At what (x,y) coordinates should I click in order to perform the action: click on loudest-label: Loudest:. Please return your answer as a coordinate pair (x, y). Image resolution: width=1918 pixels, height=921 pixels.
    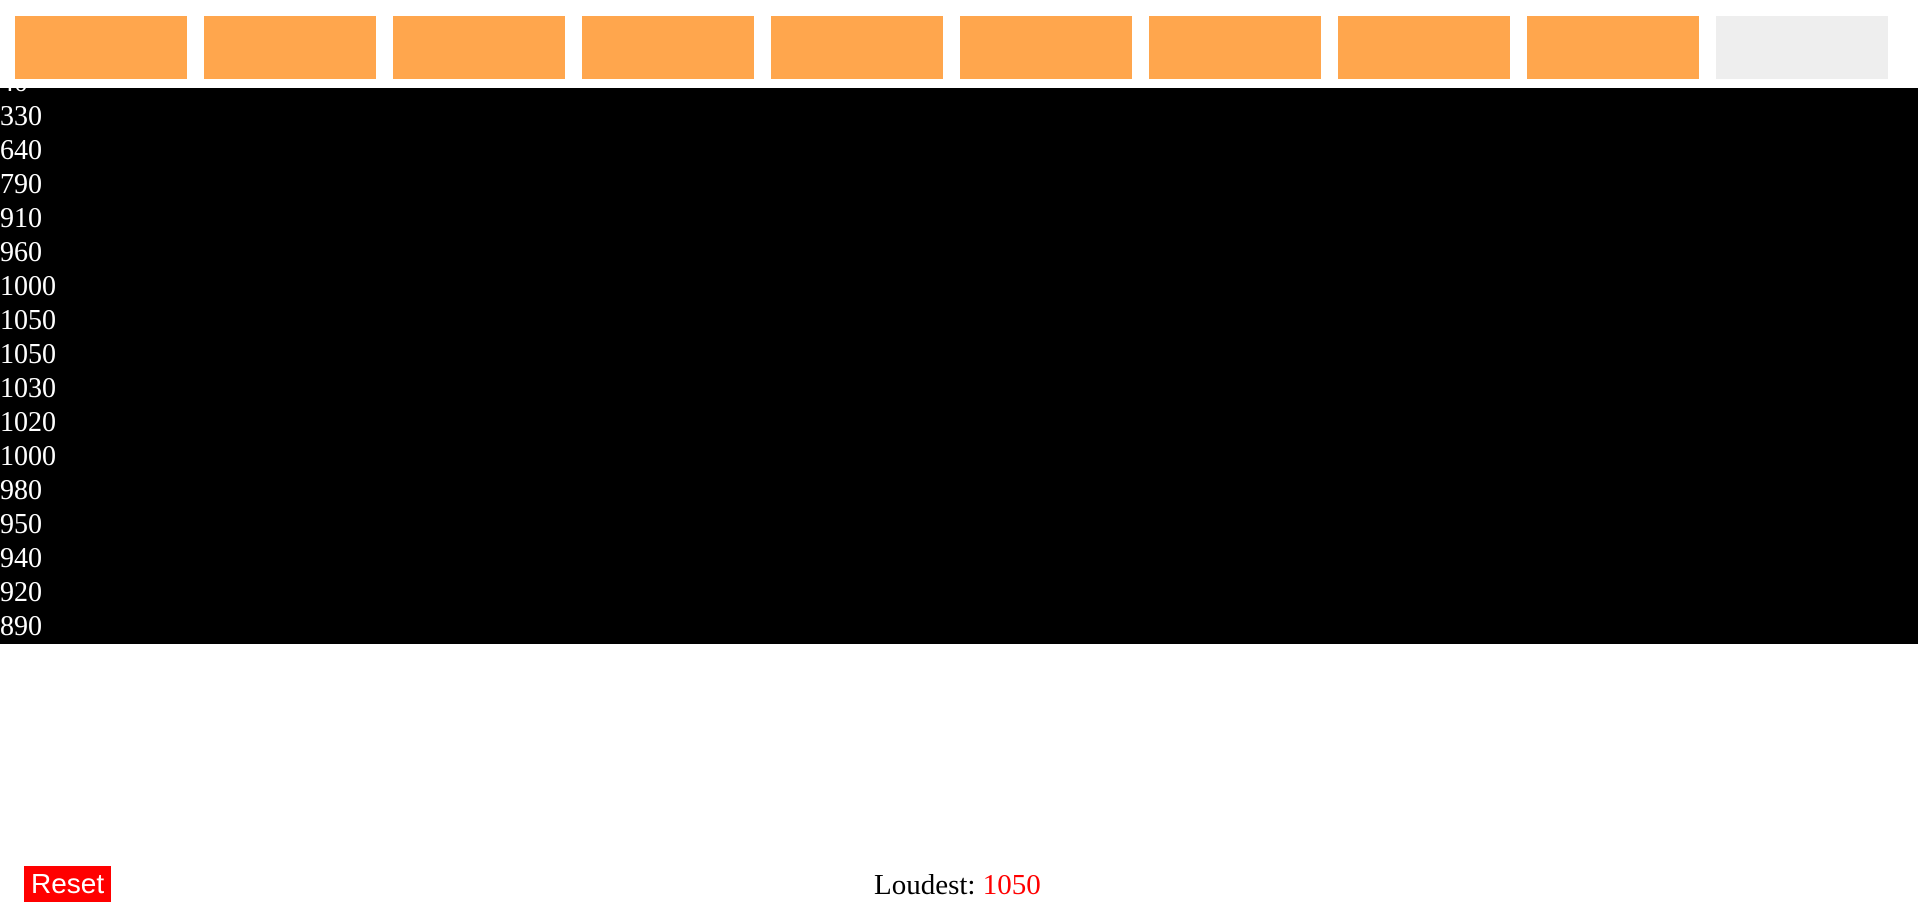
    Looking at the image, I should click on (925, 885).